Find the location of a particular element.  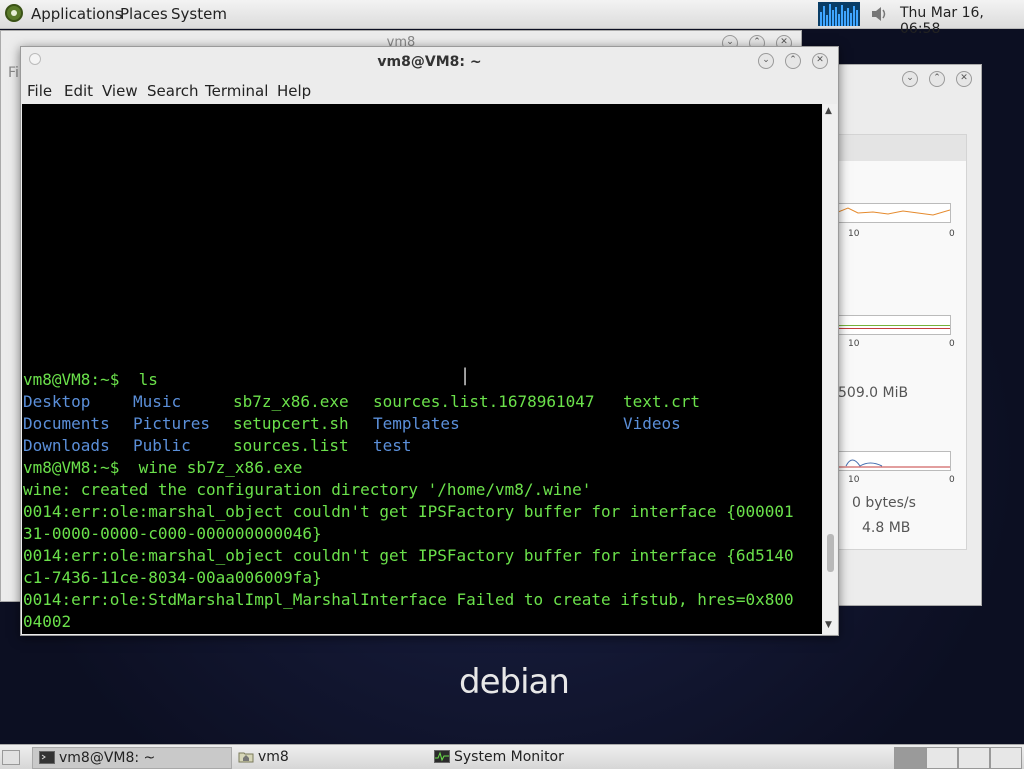

task-label: System Monitor is located at coordinates (509, 757).